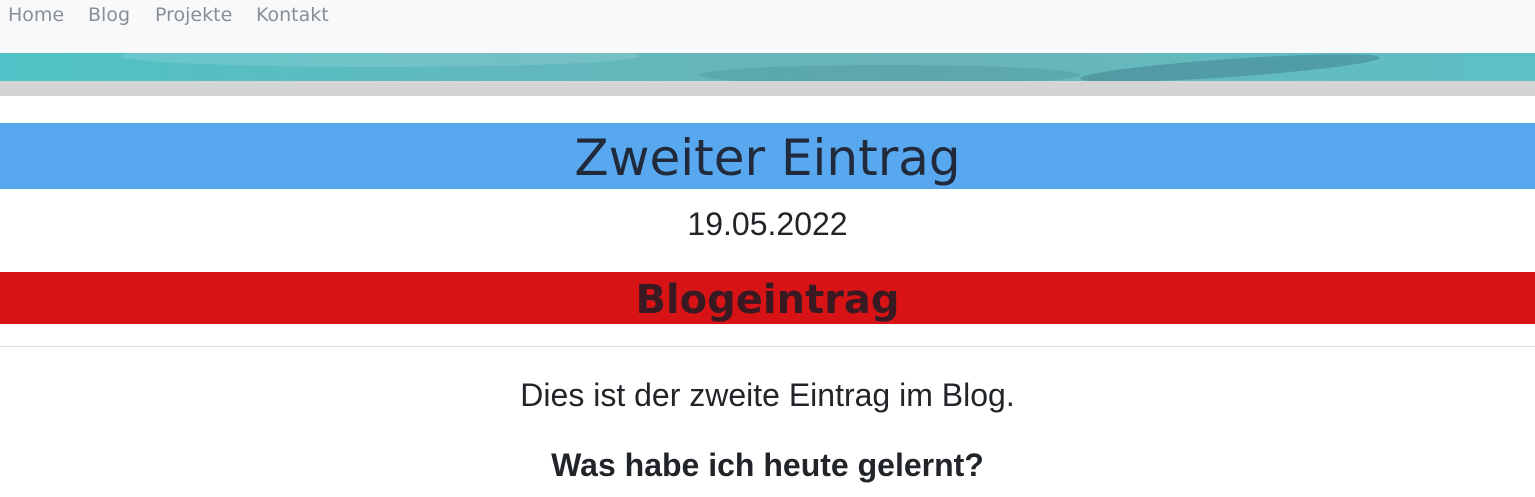  I want to click on grey-separator-bar, so click(767, 88).